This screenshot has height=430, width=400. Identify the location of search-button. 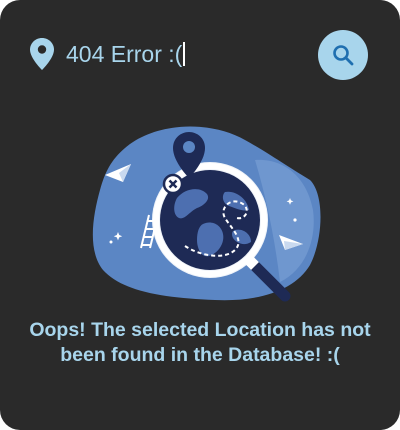
(343, 55).